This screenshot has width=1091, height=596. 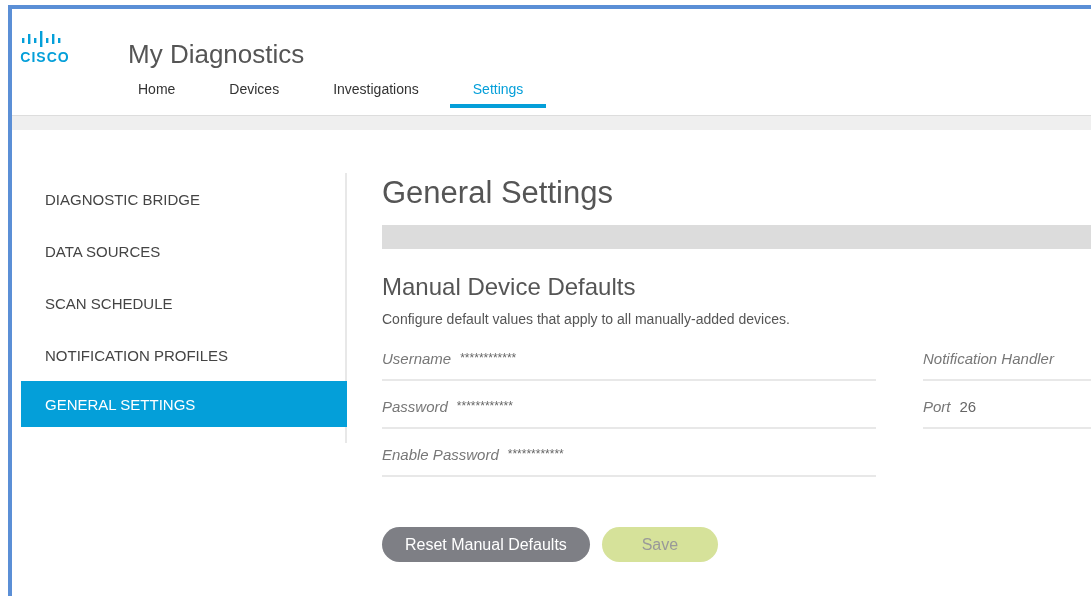 I want to click on sidebar-item: SCAN SCHEDULE, so click(x=183, y=303).